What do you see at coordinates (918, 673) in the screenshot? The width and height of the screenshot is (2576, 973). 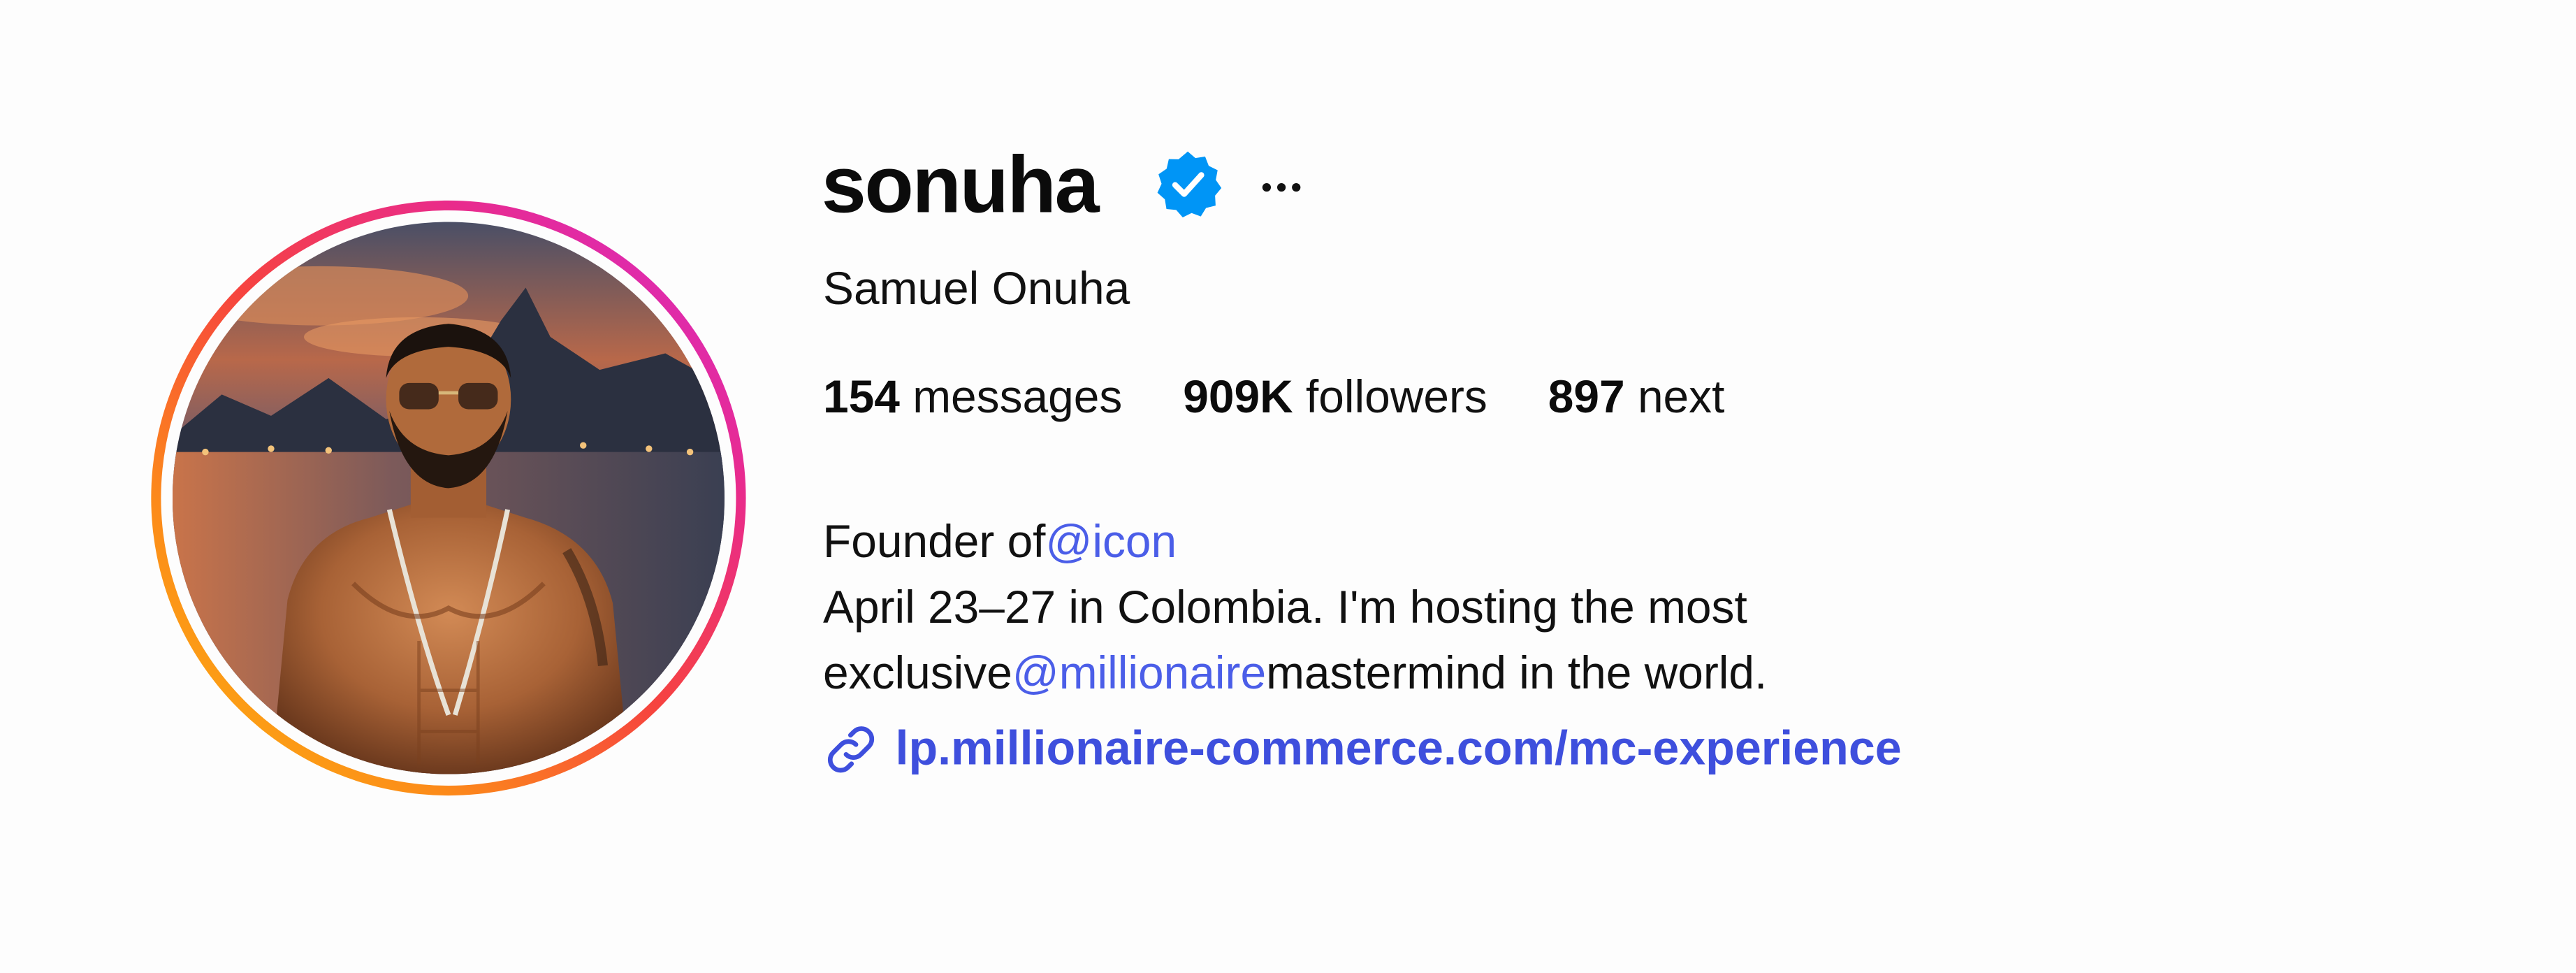 I see `bio-text: exclusive` at bounding box center [918, 673].